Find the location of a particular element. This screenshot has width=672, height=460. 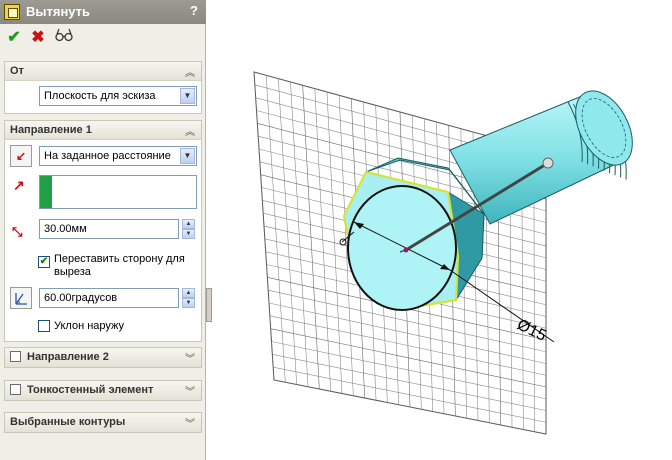

selected-contours-group: Выбранные контуры ︾ is located at coordinates (103, 422).